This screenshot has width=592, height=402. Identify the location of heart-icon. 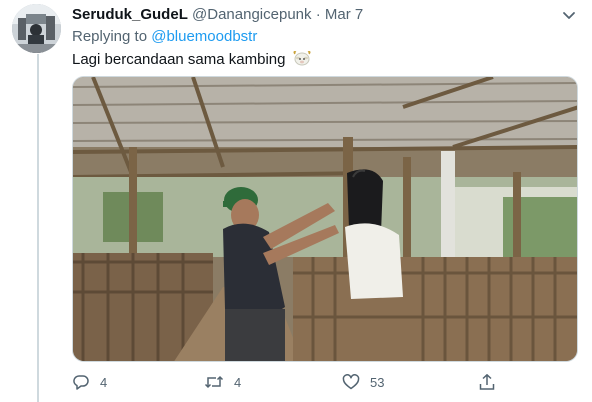
(351, 382).